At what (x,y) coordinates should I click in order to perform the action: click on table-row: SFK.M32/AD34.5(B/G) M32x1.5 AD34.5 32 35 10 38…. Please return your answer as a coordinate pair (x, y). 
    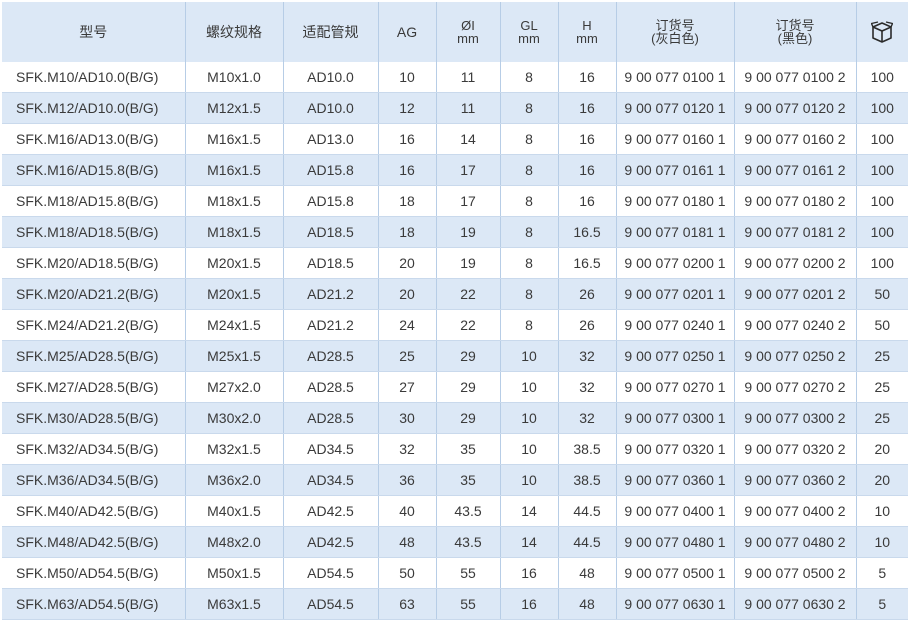
    Looking at the image, I should click on (455, 449).